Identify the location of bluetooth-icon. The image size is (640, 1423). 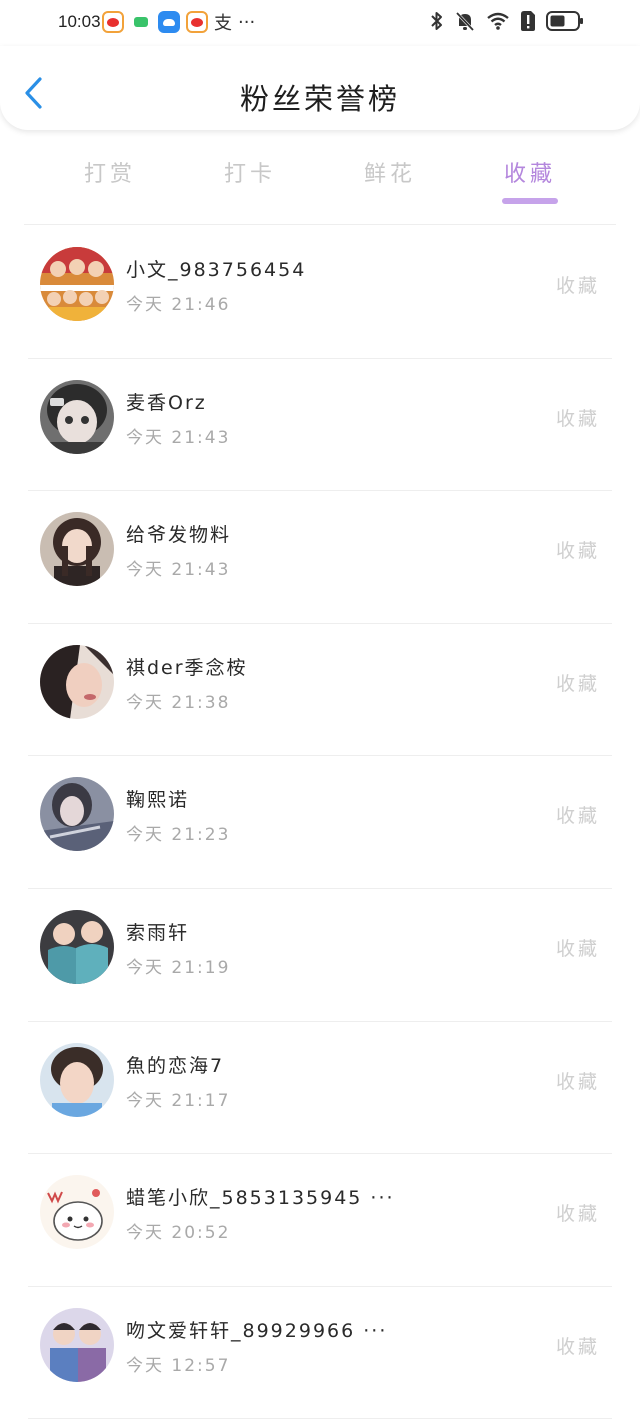
(436, 21).